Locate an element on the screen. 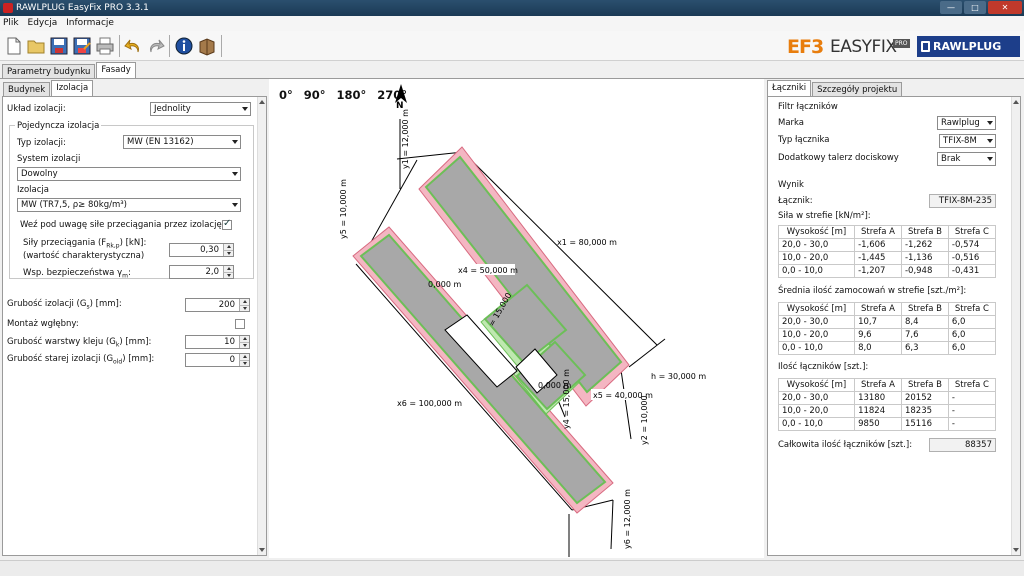 The height and width of the screenshot is (576, 1024). title-bar: RAWLPLUG EasyFix PRO 3.3.1 — □ ✕ is located at coordinates (512, 8).